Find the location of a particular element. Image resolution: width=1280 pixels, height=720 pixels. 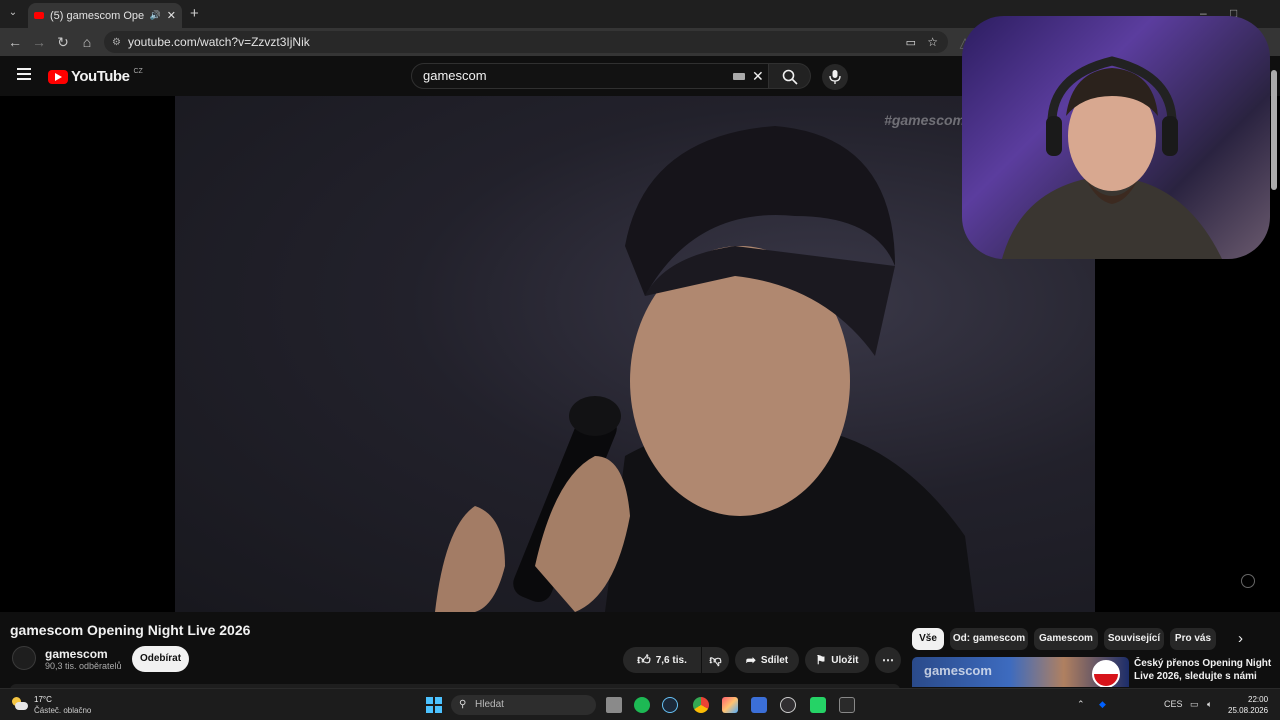

more-dots-icon: ⋯ is located at coordinates (888, 660).